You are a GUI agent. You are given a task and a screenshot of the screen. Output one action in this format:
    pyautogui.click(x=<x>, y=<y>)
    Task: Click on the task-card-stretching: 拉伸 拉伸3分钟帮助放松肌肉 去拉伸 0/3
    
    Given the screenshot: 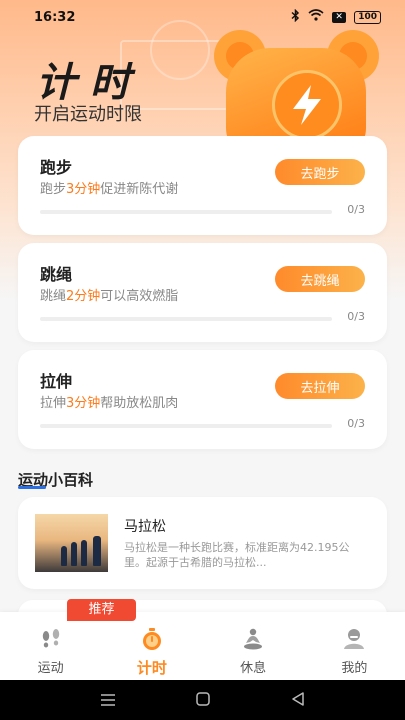 What is the action you would take?
    pyautogui.click(x=202, y=399)
    